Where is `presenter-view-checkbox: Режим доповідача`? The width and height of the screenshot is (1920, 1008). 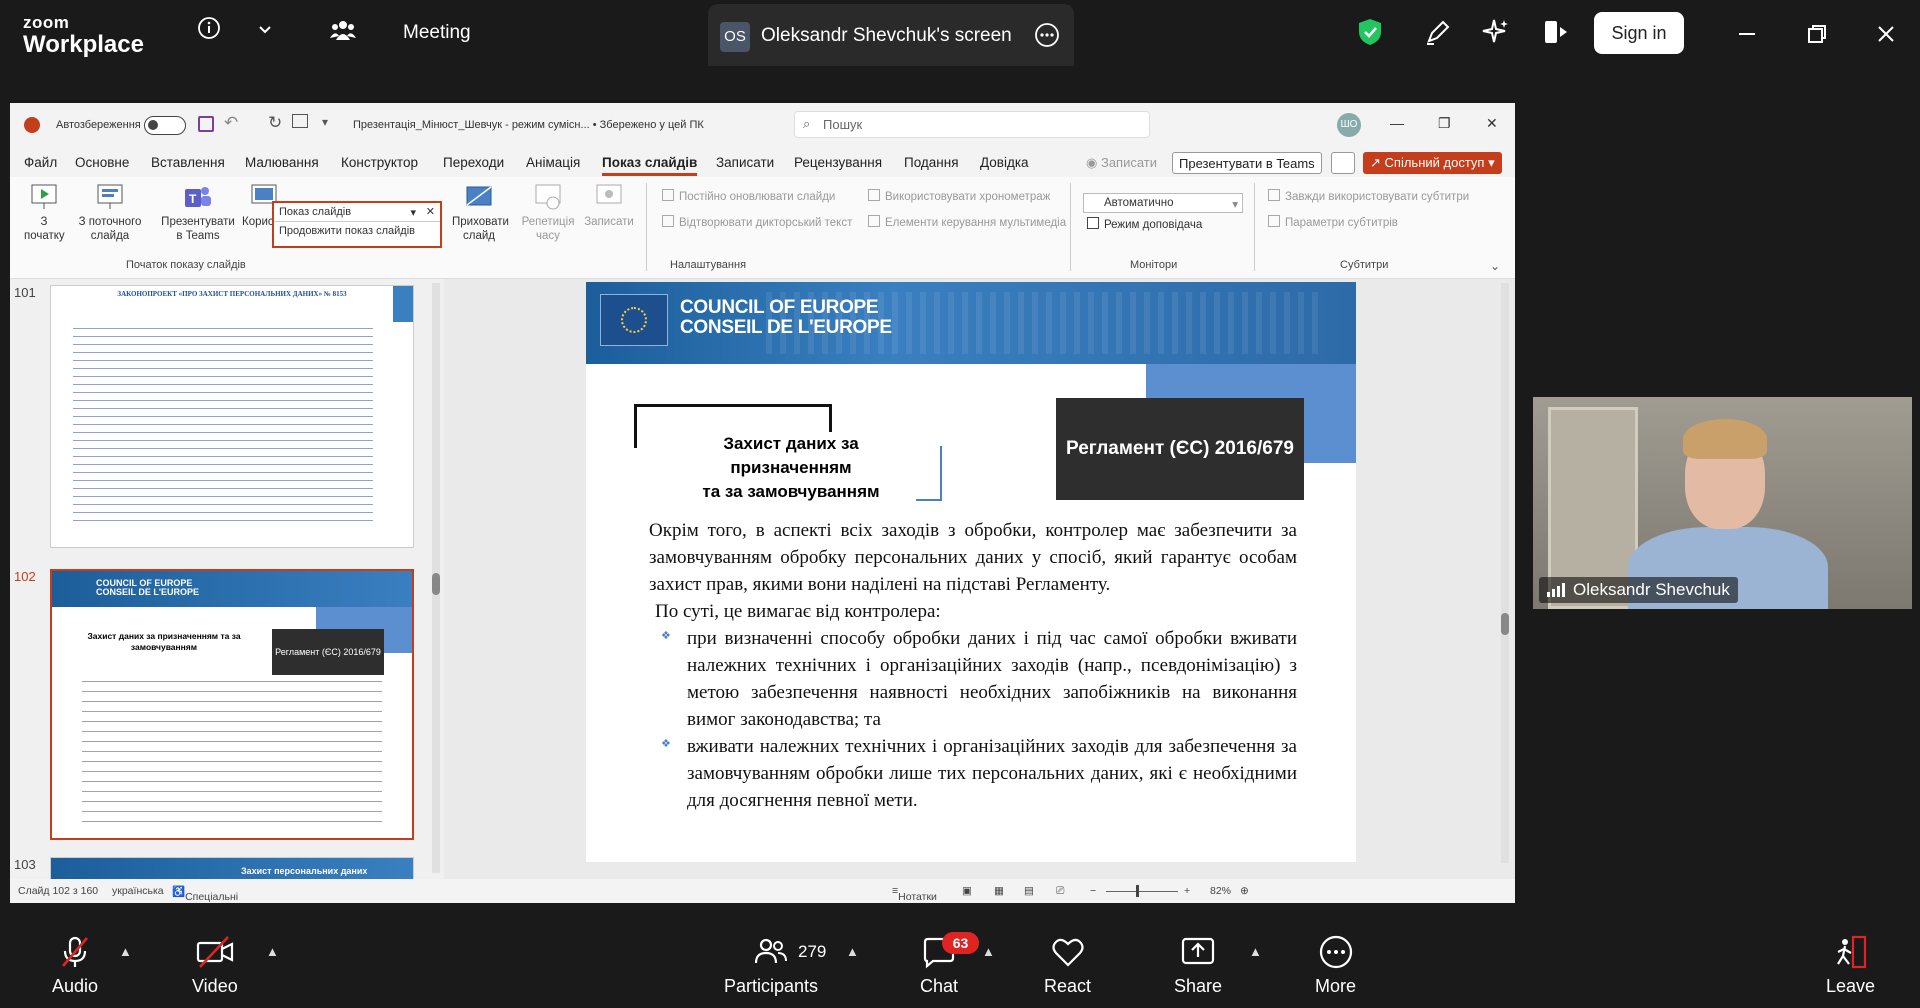
presenter-view-checkbox: Режим доповідача is located at coordinates (1144, 224).